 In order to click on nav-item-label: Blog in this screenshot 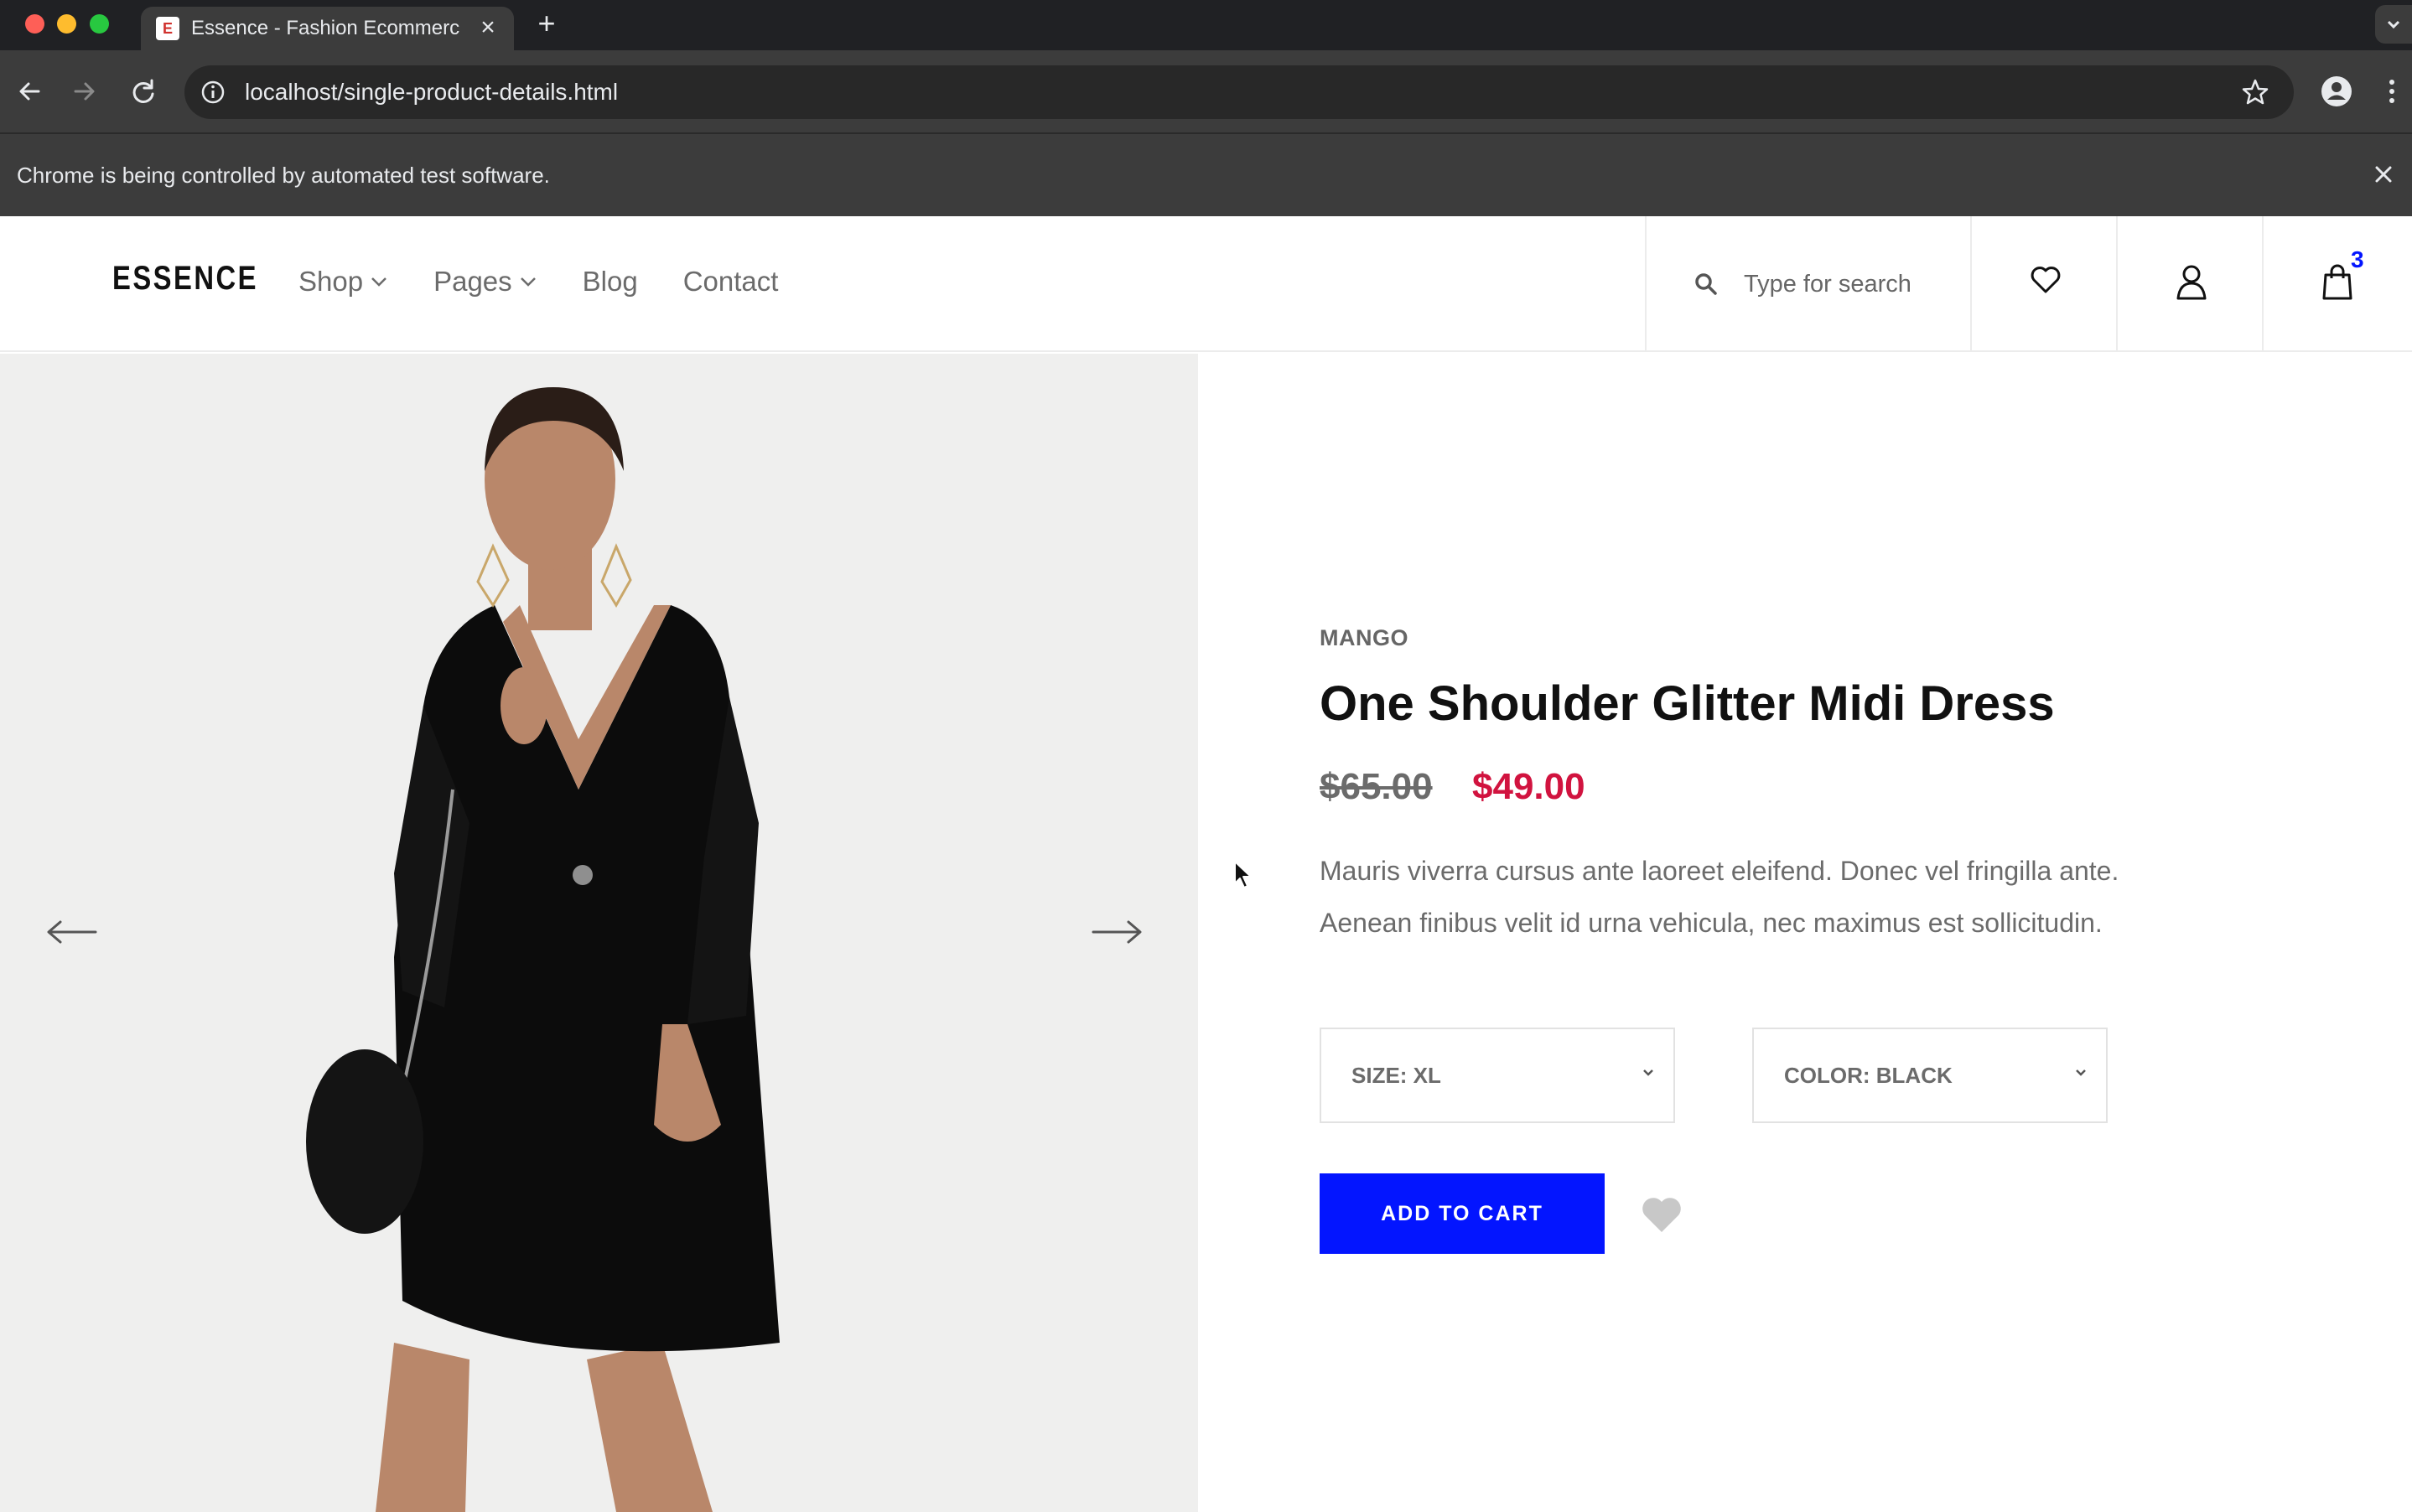, I will do `click(610, 281)`.